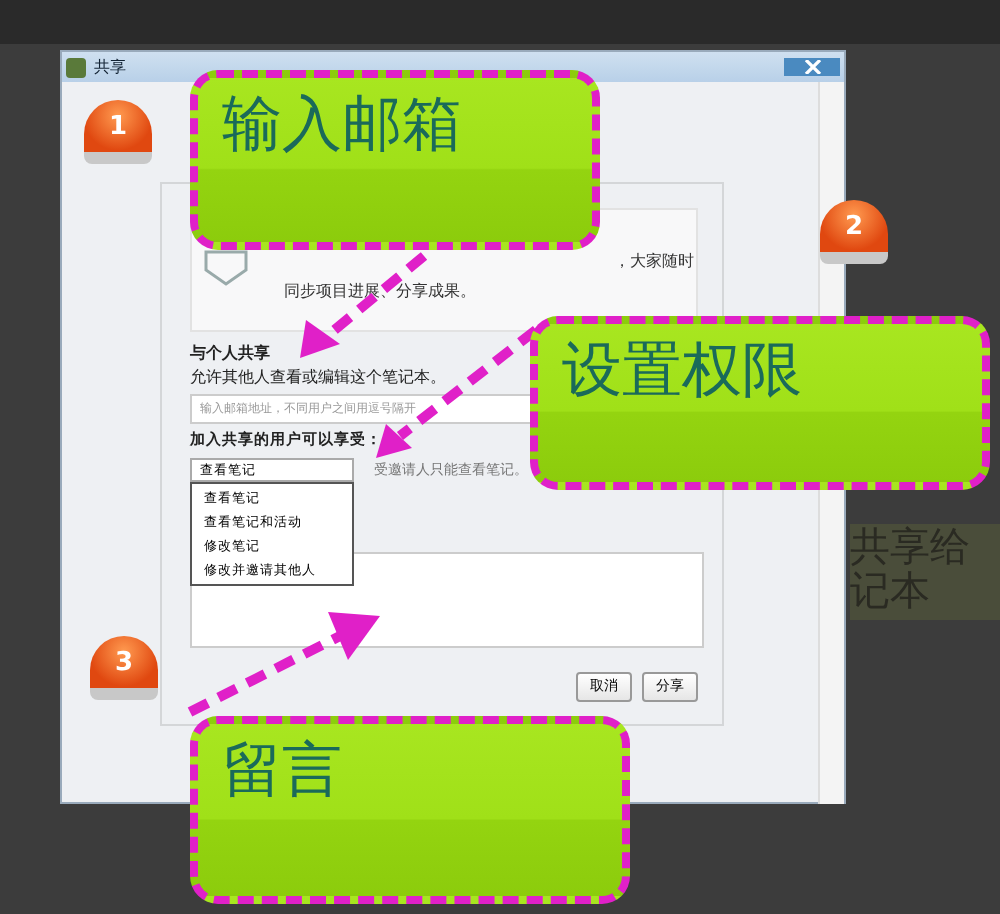 The height and width of the screenshot is (914, 1000). I want to click on close-icon, so click(812, 67).